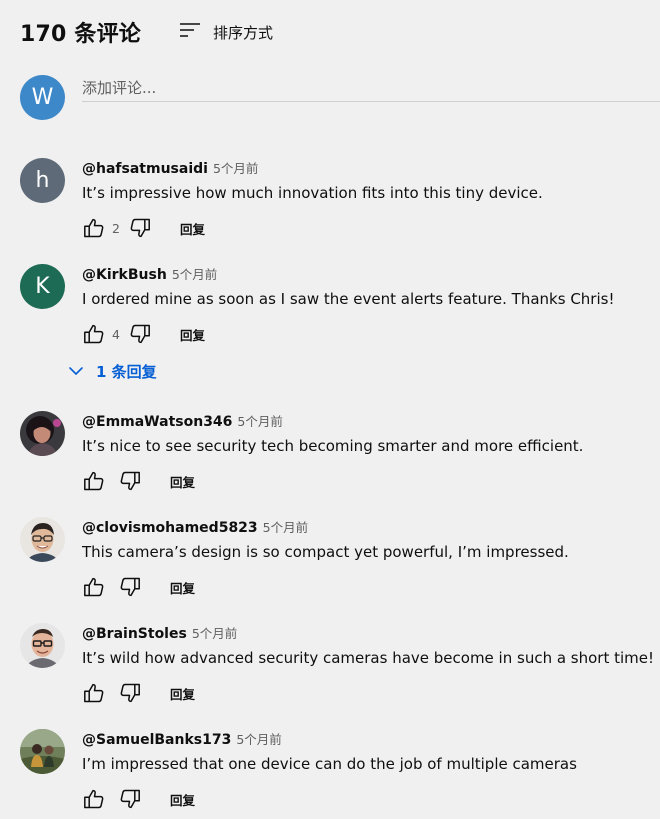 This screenshot has height=819, width=660. Describe the element at coordinates (134, 634) in the screenshot. I see `comment-author: @BrainStoles` at that location.